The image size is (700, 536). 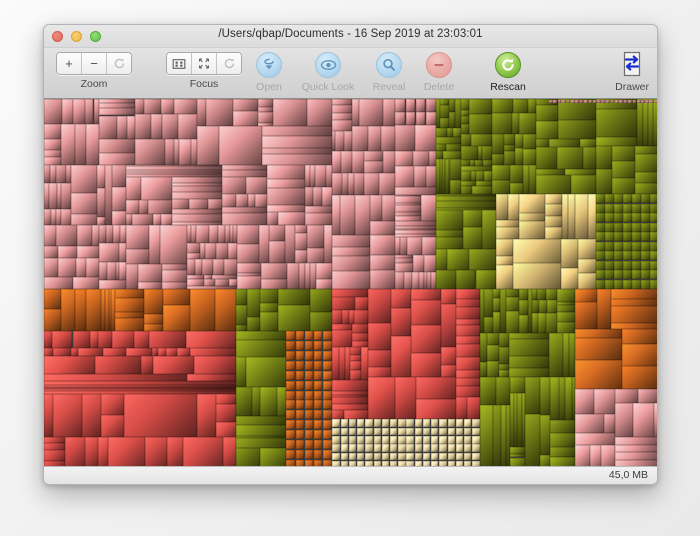 What do you see at coordinates (119, 63) in the screenshot?
I see `zoom-reset-button` at bounding box center [119, 63].